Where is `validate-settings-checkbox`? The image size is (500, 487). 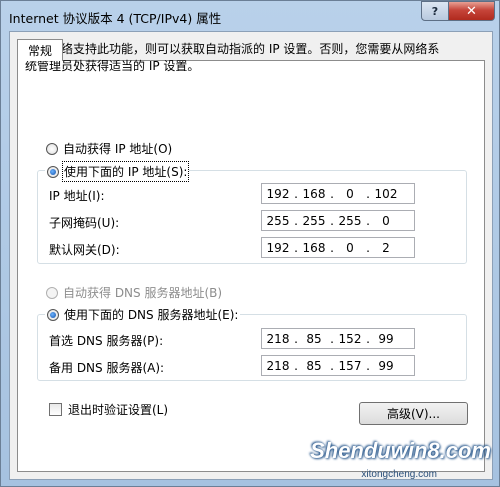 validate-settings-checkbox is located at coordinates (55, 409).